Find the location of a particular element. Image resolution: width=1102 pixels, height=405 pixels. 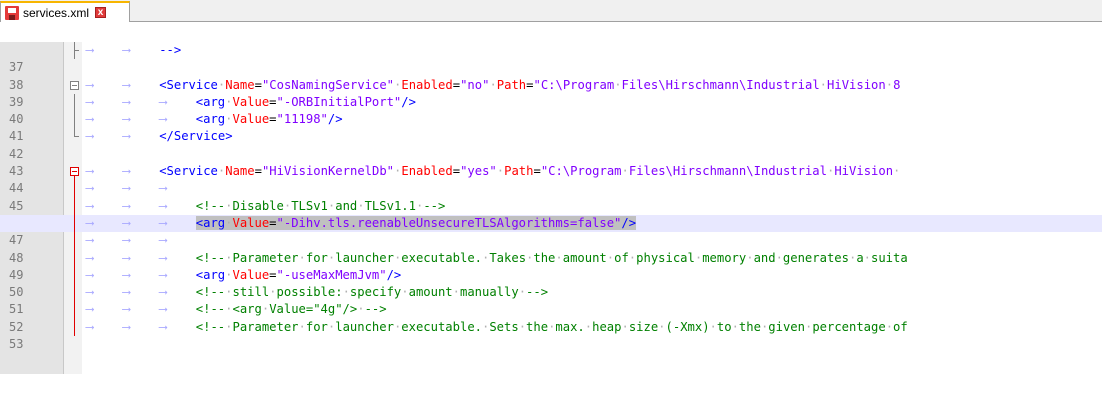

code-line: 45 ⟶ ⟶ ⟶ is located at coordinates (551, 196).